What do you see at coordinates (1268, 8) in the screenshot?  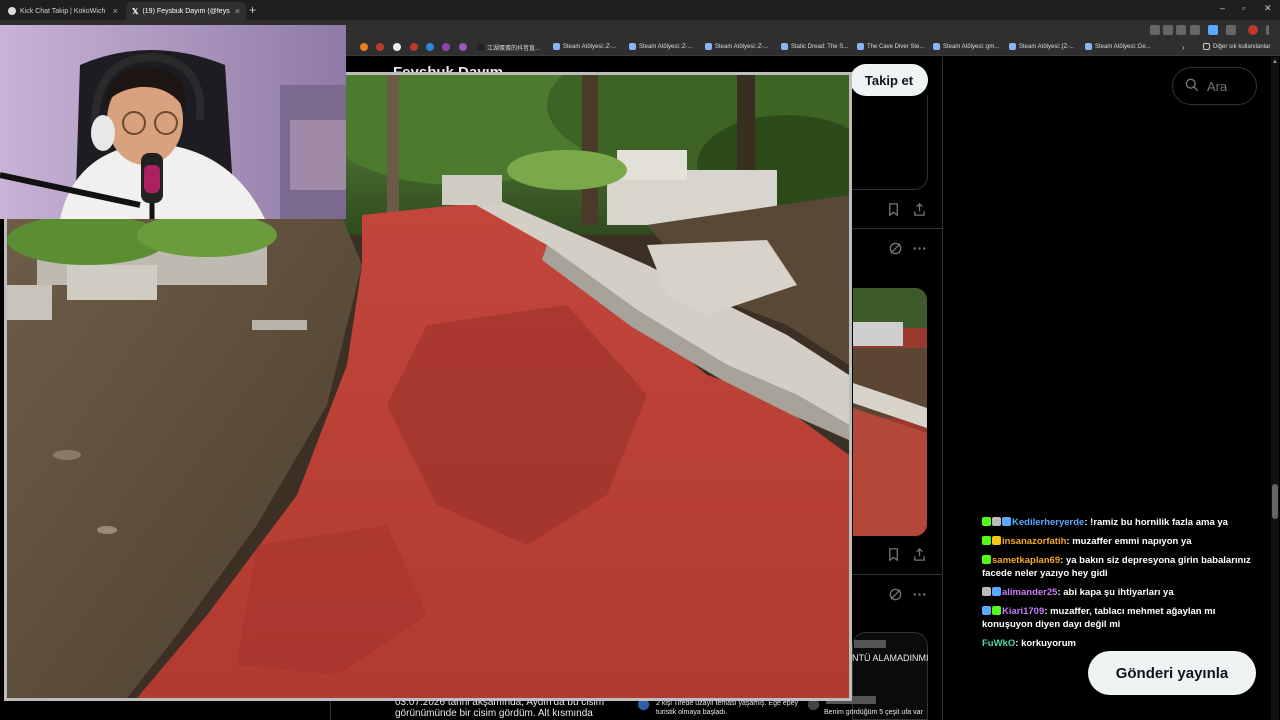 I see `close-window-icon: ✕` at bounding box center [1268, 8].